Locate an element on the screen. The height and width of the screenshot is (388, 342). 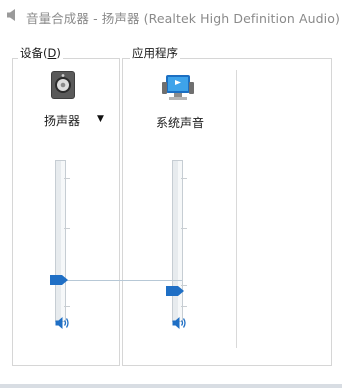
speaker-icon is located at coordinates (11, 15).